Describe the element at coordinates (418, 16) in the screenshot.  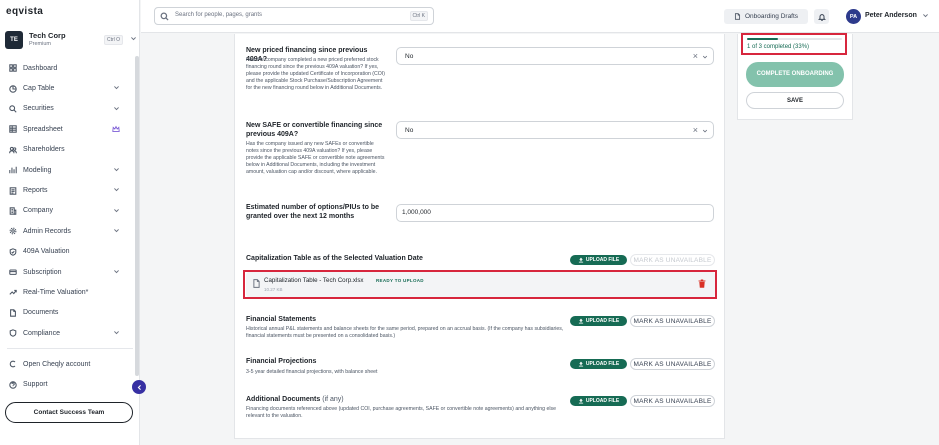
I see `search-shortcut: Ctrl K` at that location.